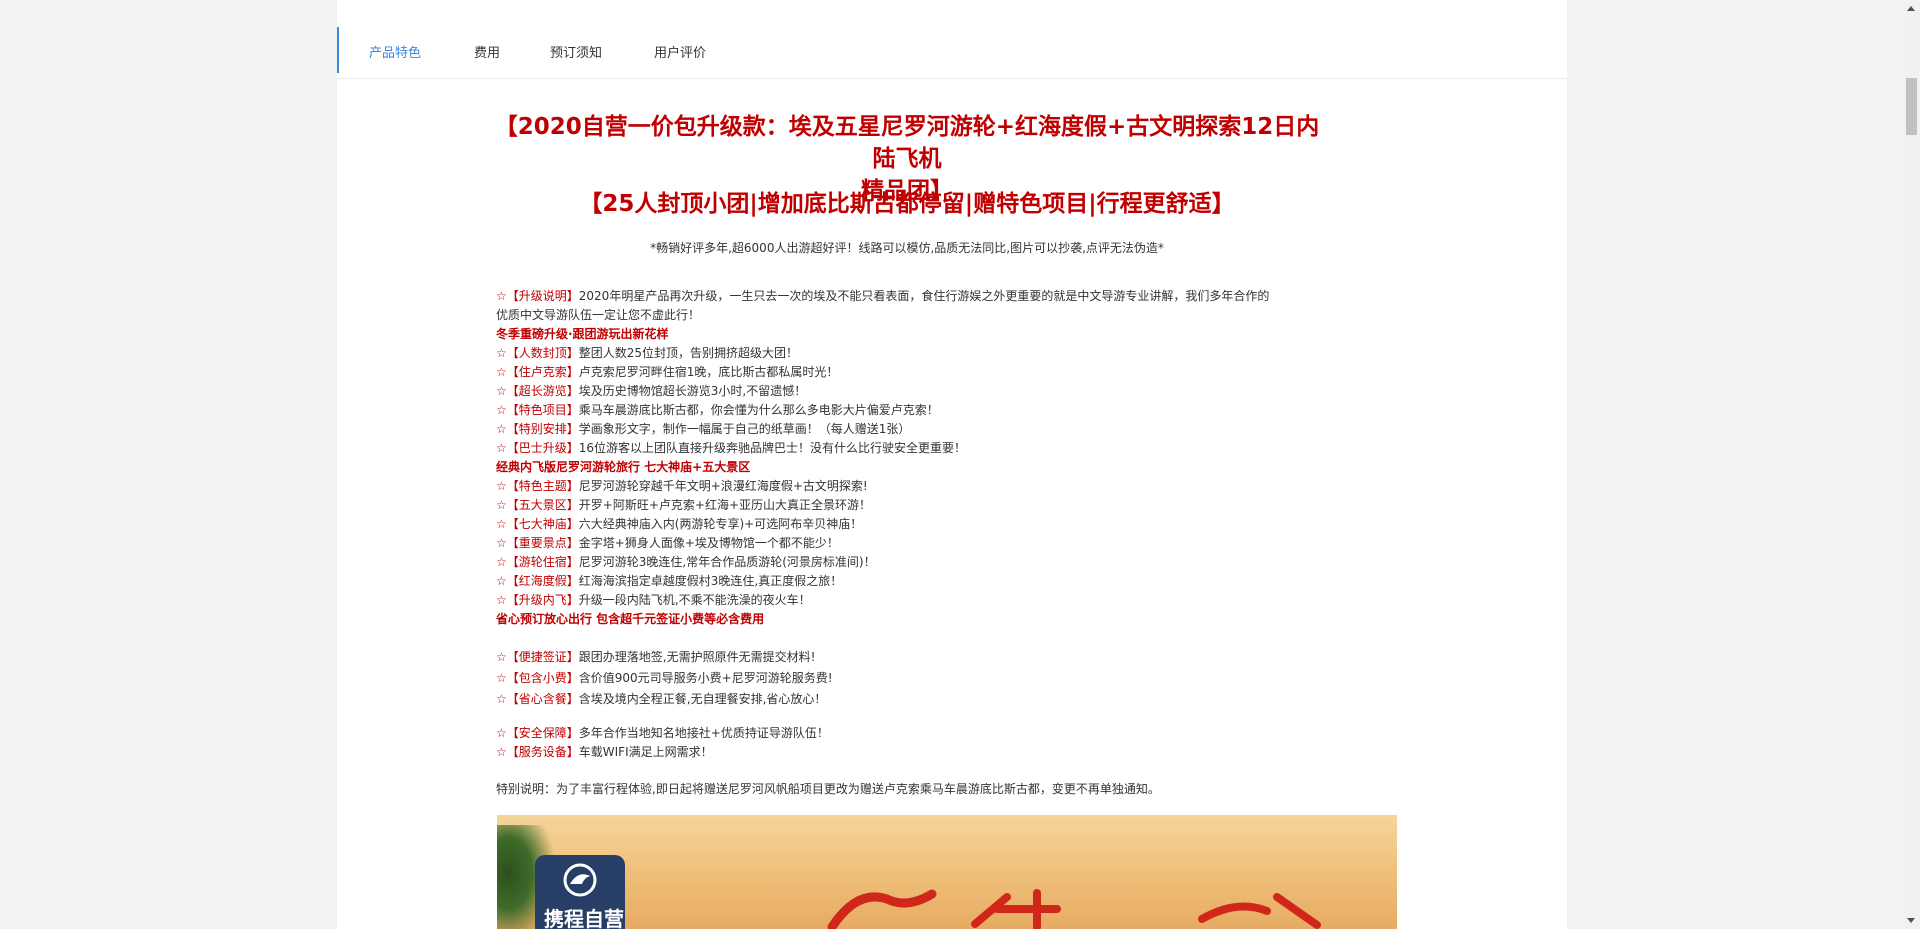  What do you see at coordinates (1911, 8) in the screenshot?
I see `scroll-up-arrow-icon` at bounding box center [1911, 8].